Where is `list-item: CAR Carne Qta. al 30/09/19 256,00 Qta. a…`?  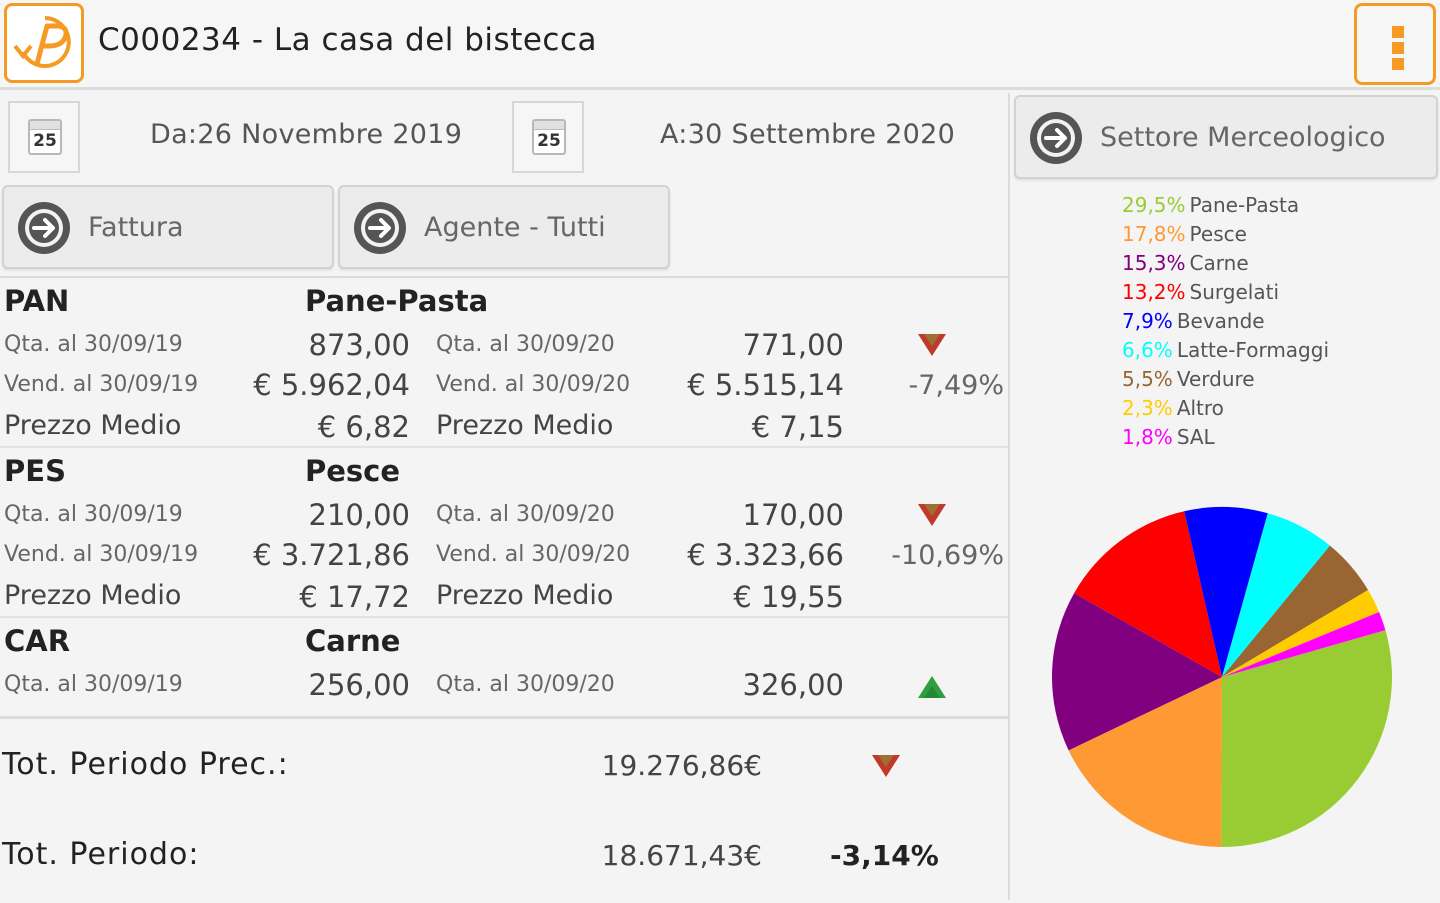 list-item: CAR Carne Qta. al 30/09/19 256,00 Qta. a… is located at coordinates (504, 668).